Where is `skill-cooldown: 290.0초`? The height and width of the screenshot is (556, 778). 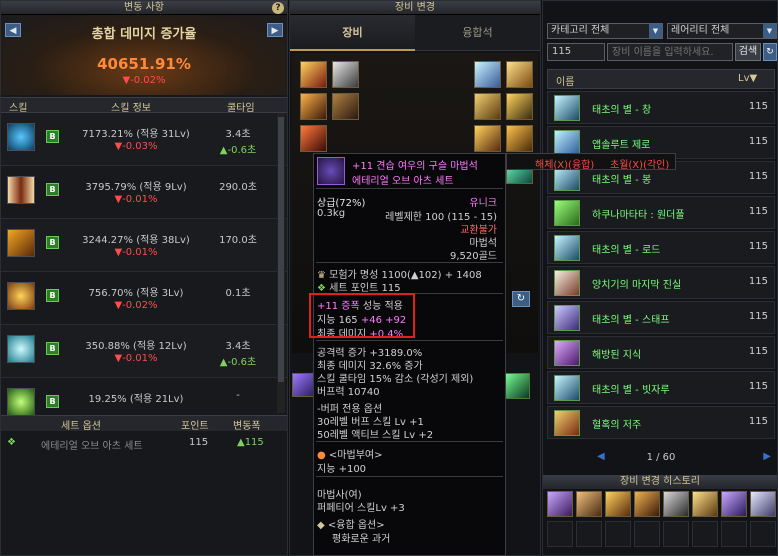
skill-cooldown: 290.0초 is located at coordinates (238, 187).